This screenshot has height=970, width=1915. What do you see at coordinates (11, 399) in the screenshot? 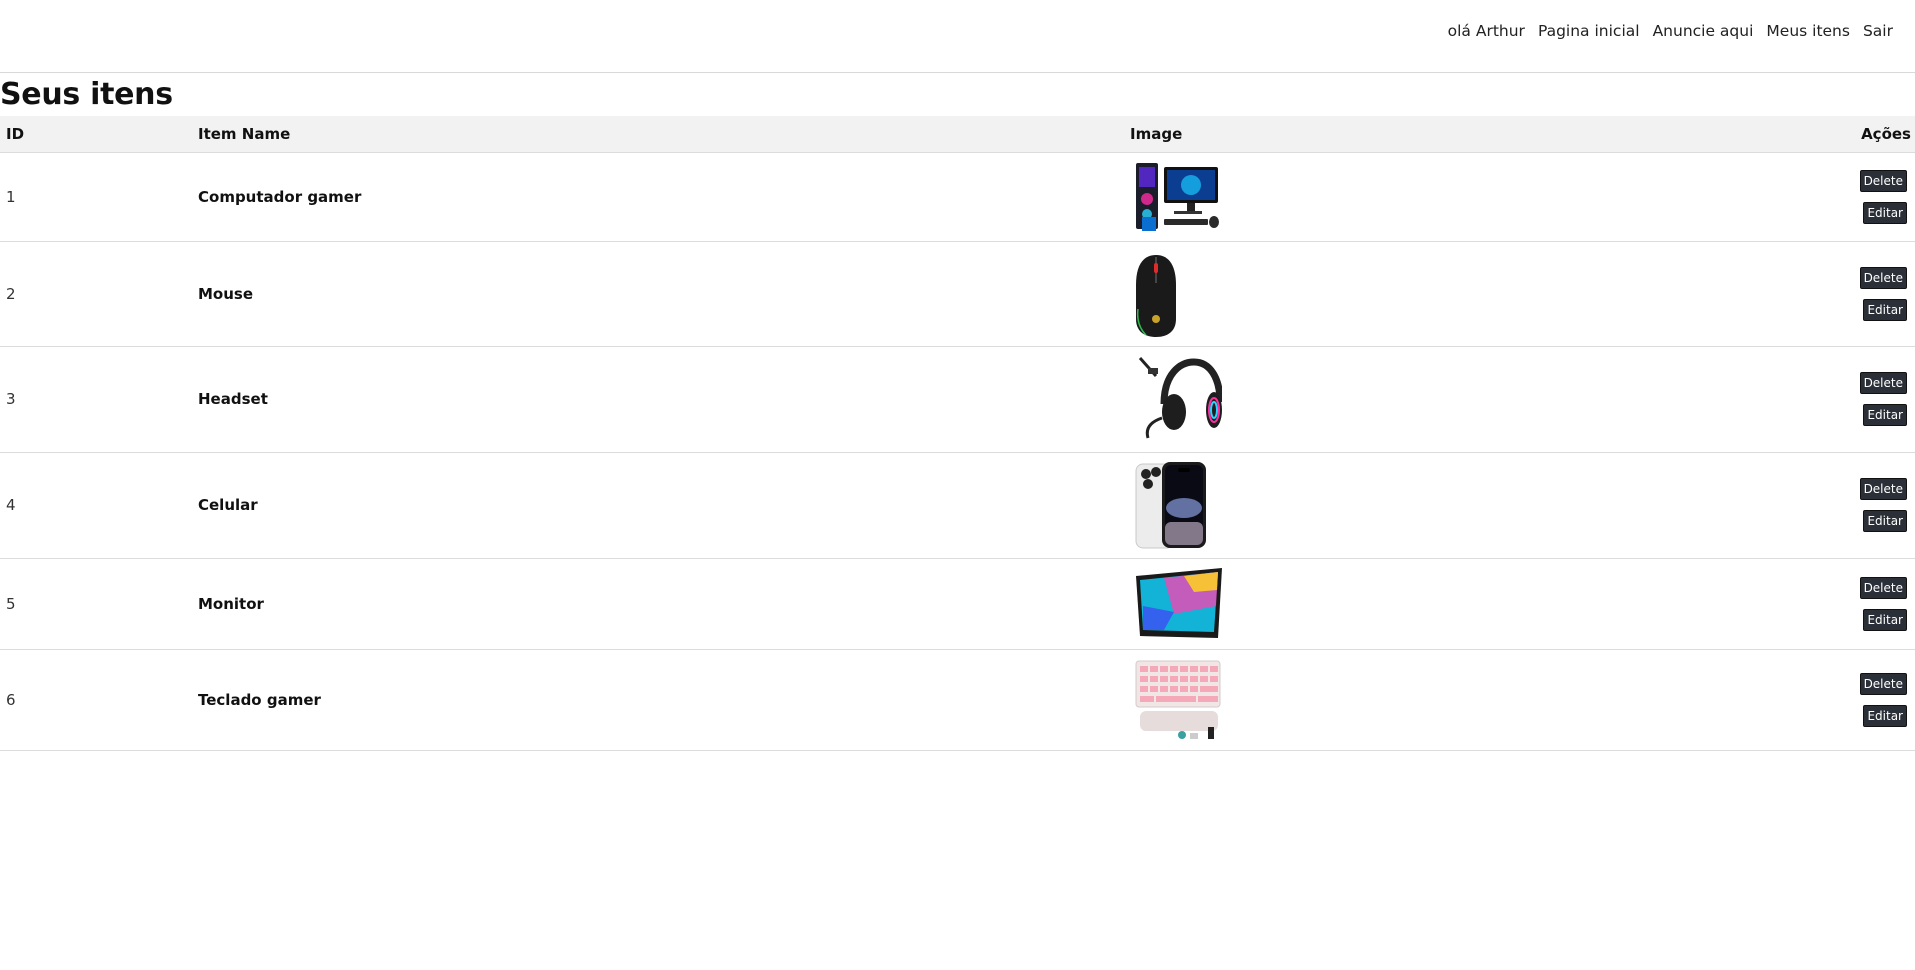
I see `item-id: 3` at bounding box center [11, 399].